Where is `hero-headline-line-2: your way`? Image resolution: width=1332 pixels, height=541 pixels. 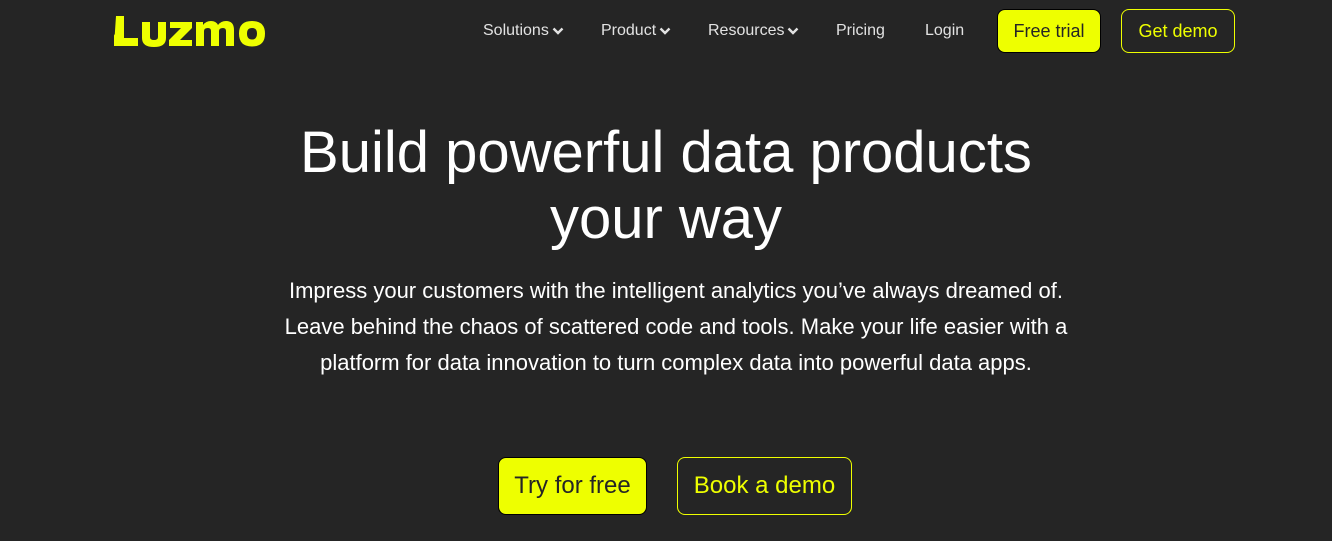 hero-headline-line-2: your way is located at coordinates (666, 218).